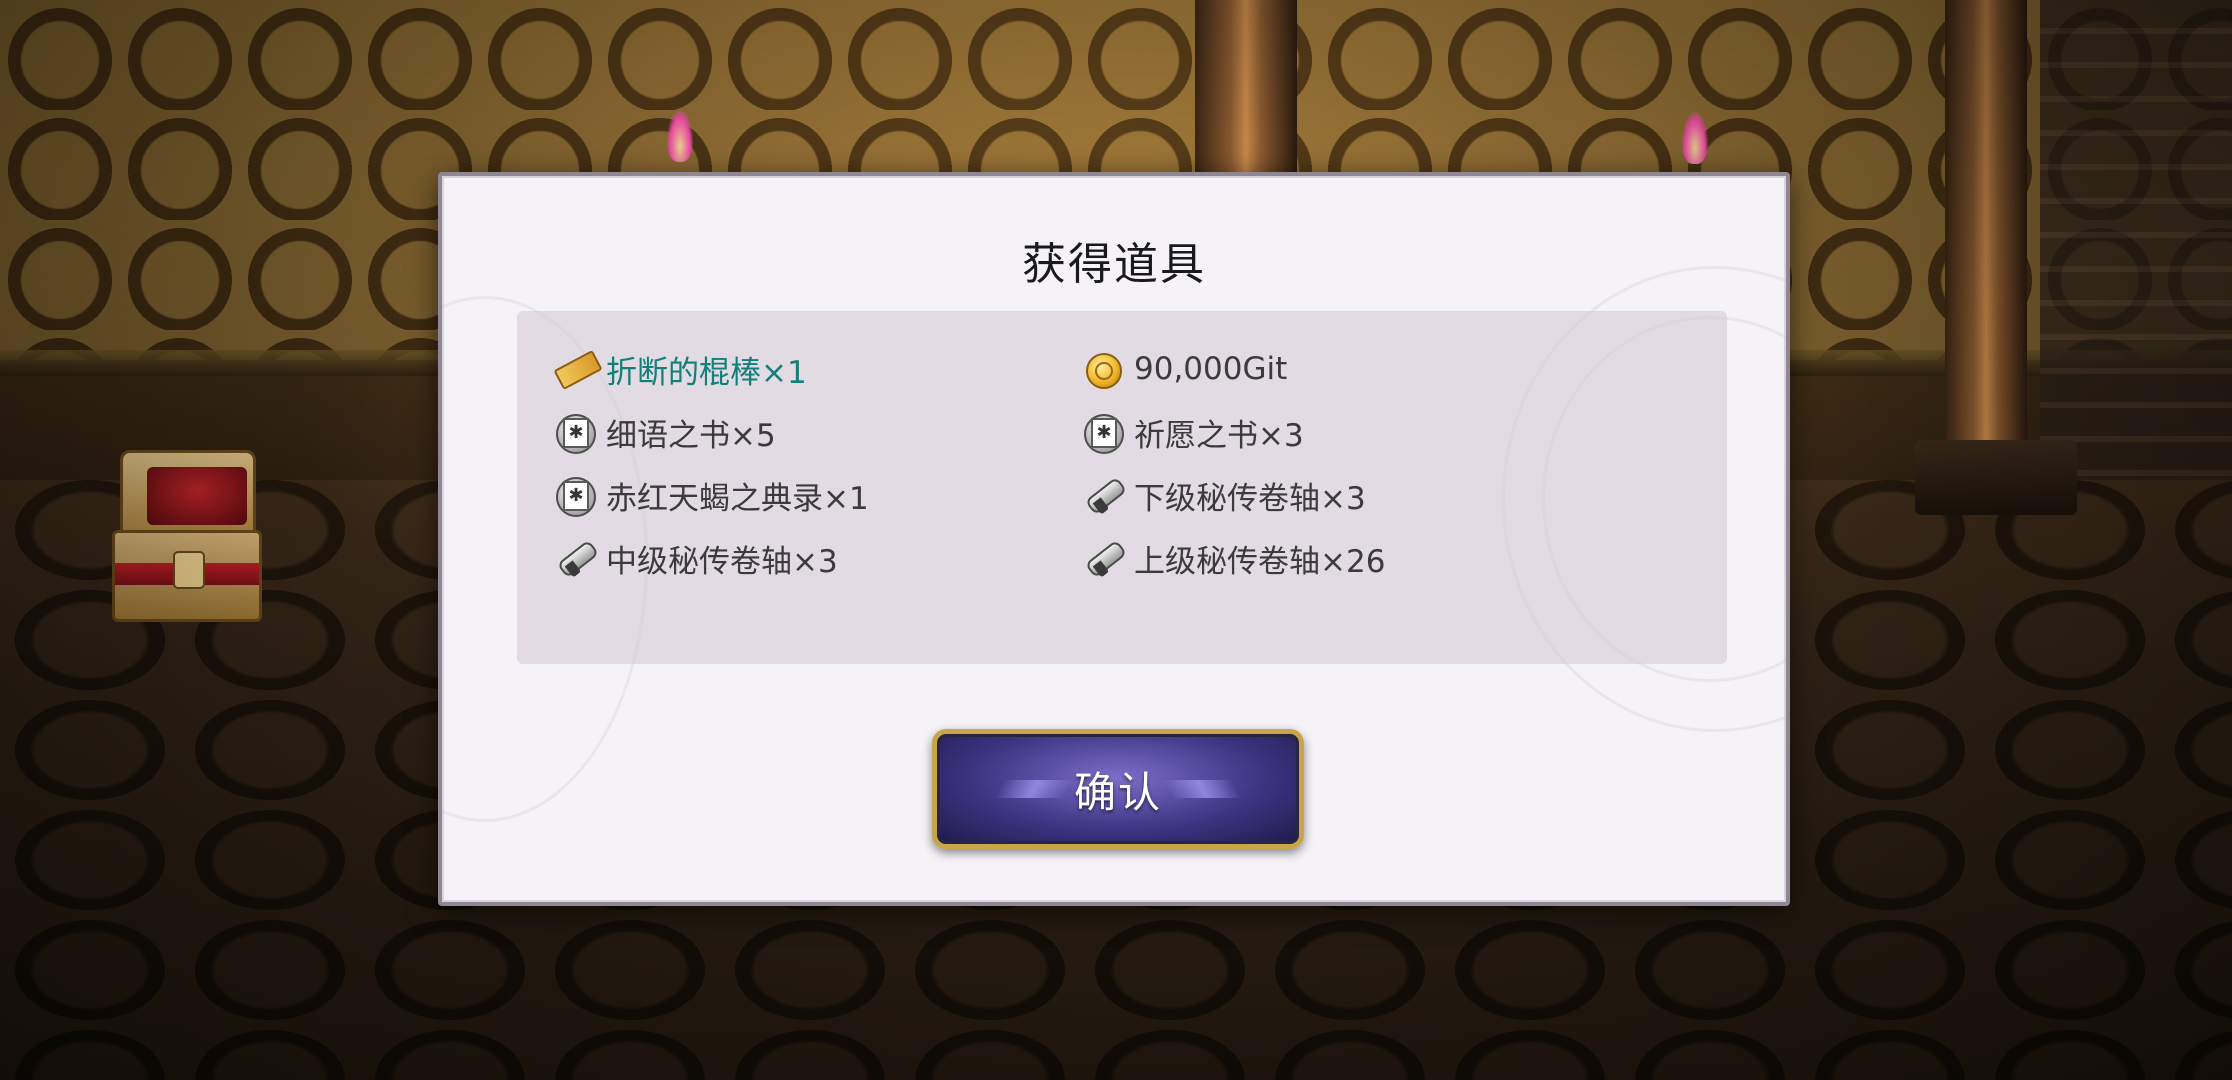  I want to click on item-label: 折断的棍棒×1, so click(706, 372).